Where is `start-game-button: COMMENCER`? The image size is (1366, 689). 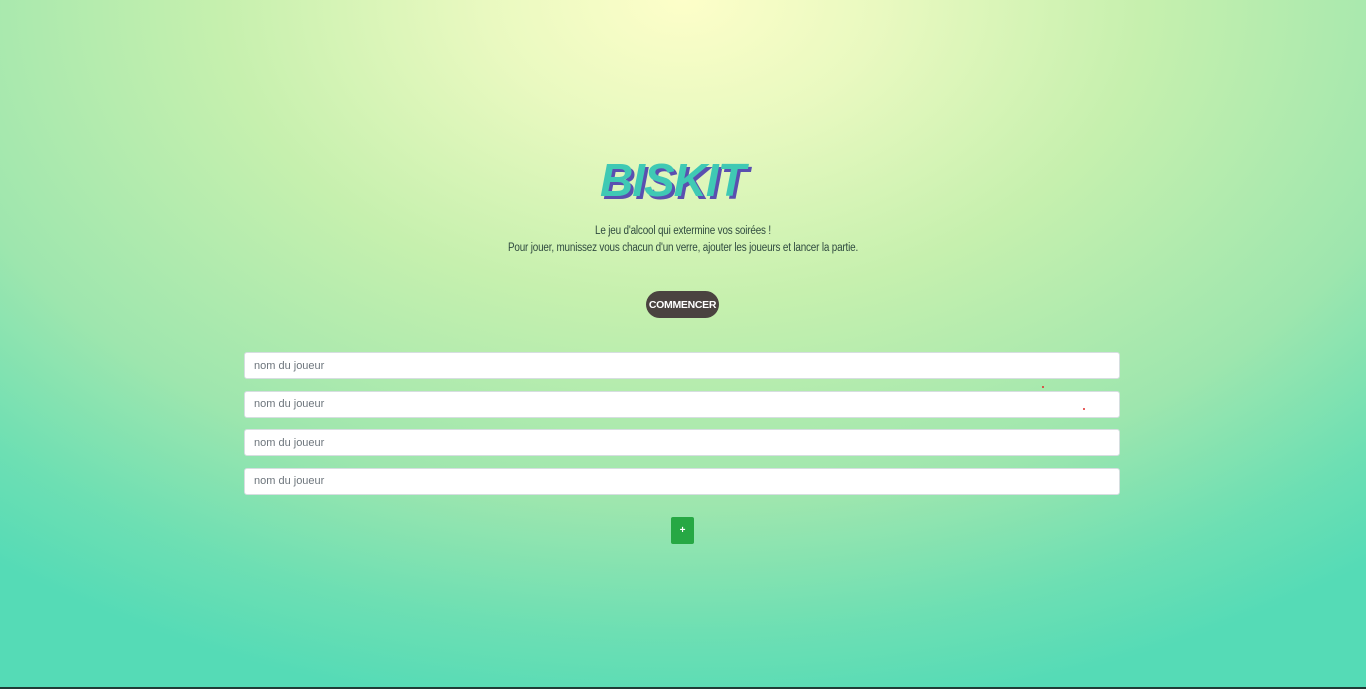 start-game-button: COMMENCER is located at coordinates (682, 304).